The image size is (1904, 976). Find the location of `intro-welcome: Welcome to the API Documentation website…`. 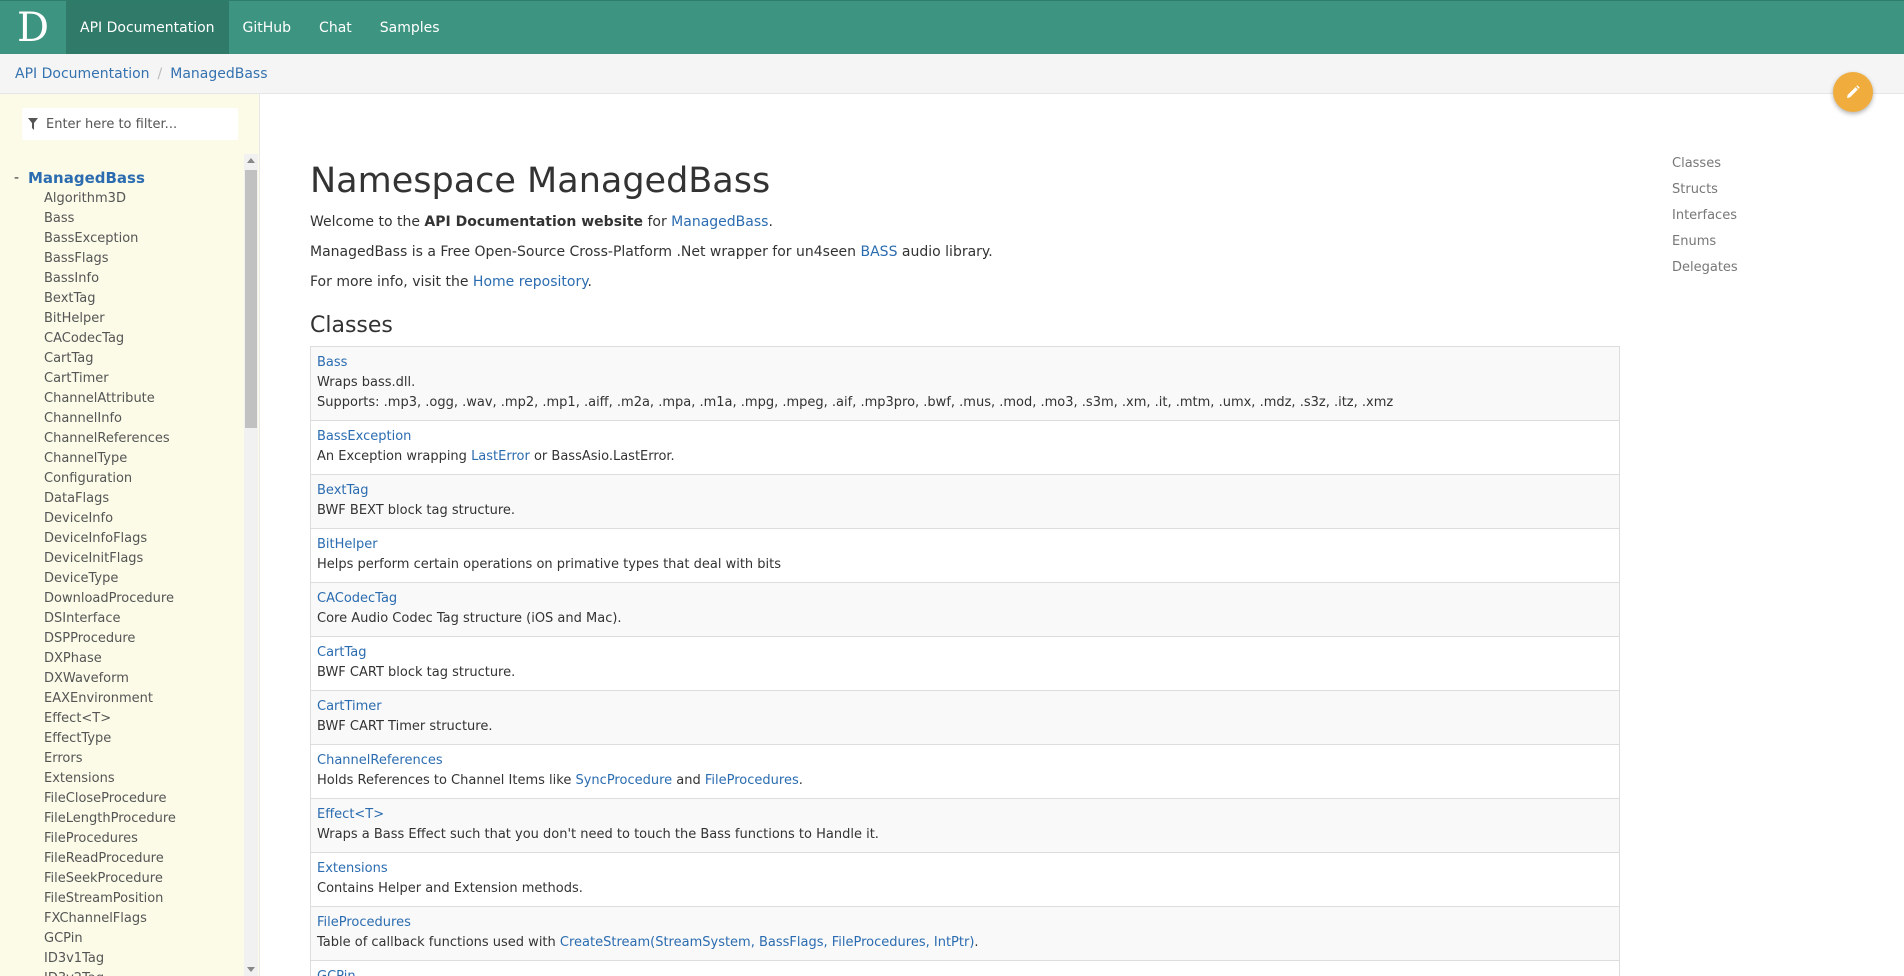

intro-welcome: Welcome to the API Documentation website… is located at coordinates (965, 222).